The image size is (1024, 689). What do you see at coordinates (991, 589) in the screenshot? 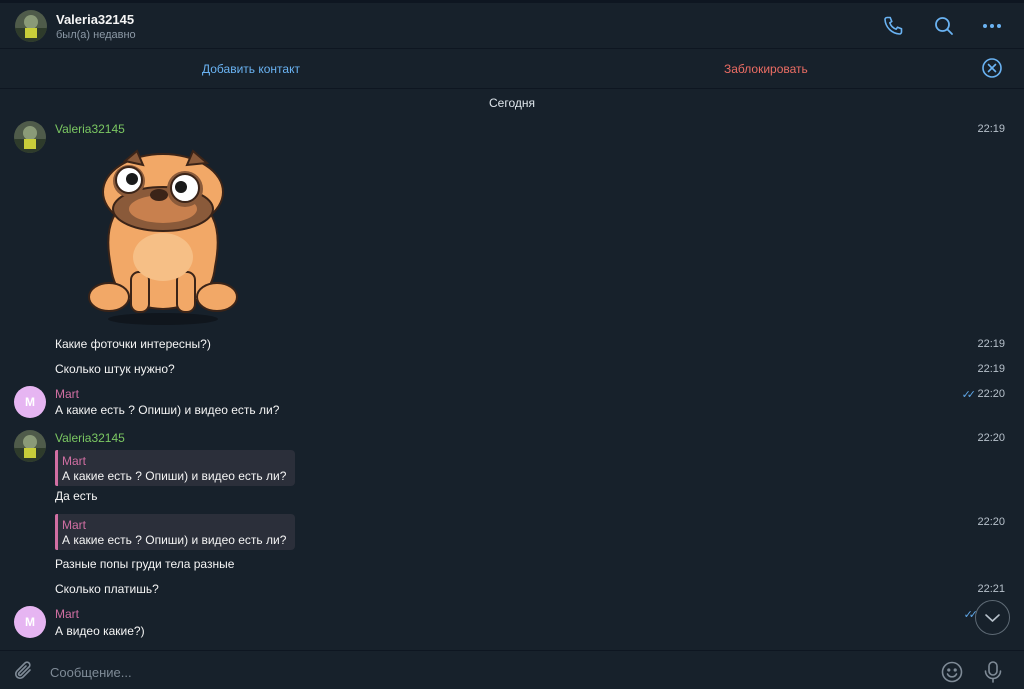
I see `message-time: 22:21` at bounding box center [991, 589].